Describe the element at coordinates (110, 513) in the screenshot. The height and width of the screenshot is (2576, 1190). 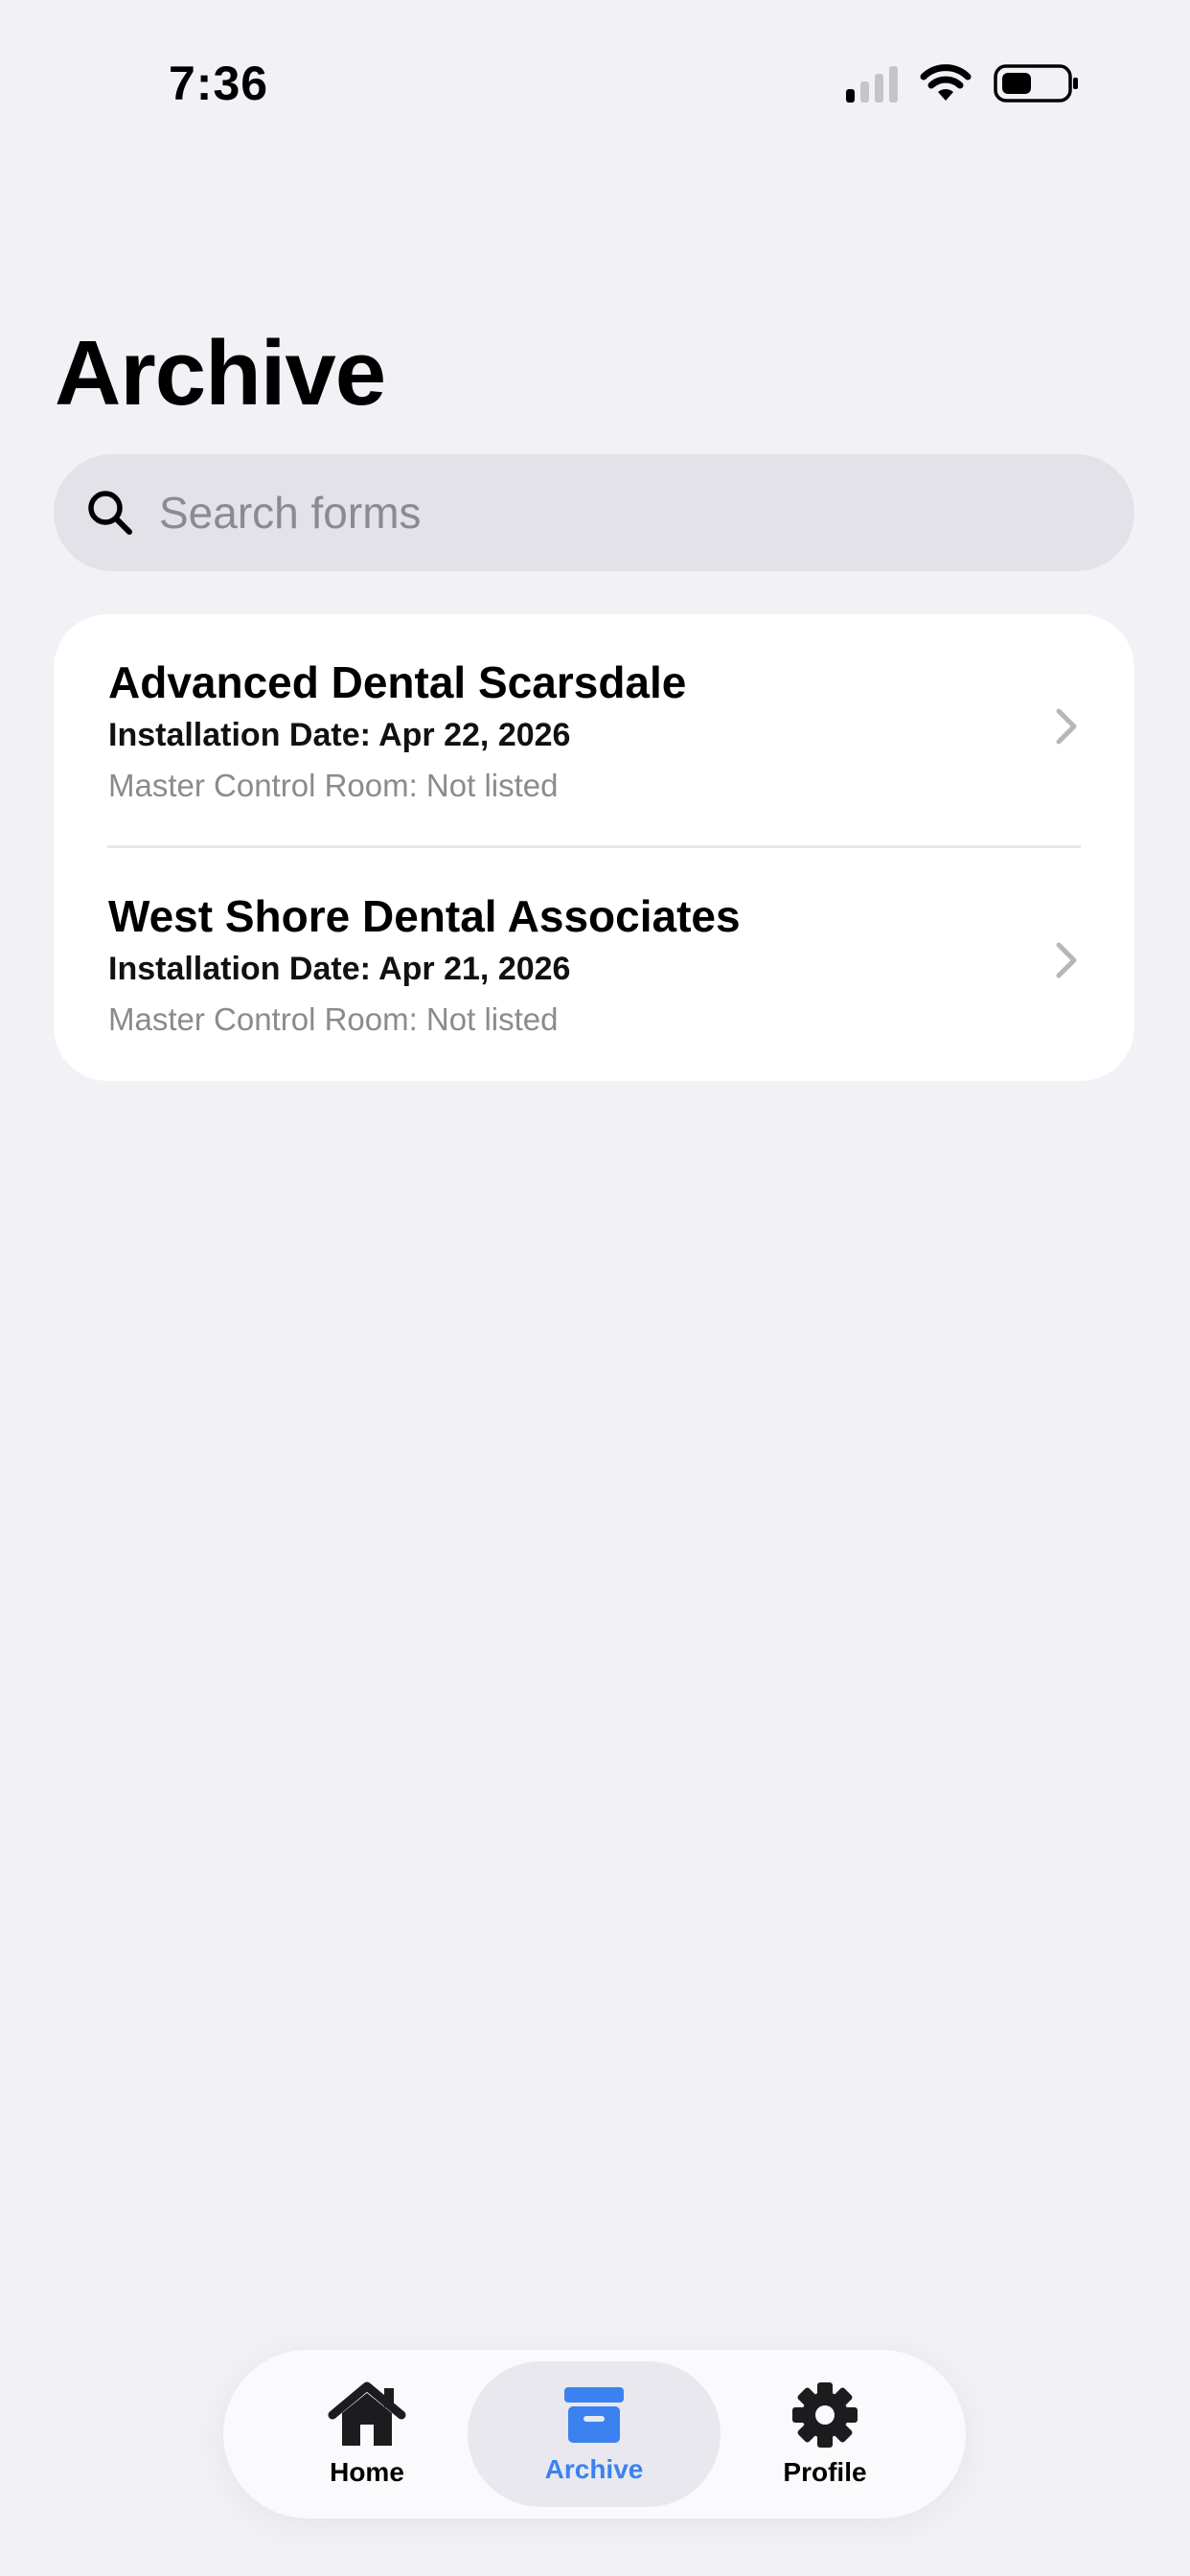
I see `search-icon` at that location.